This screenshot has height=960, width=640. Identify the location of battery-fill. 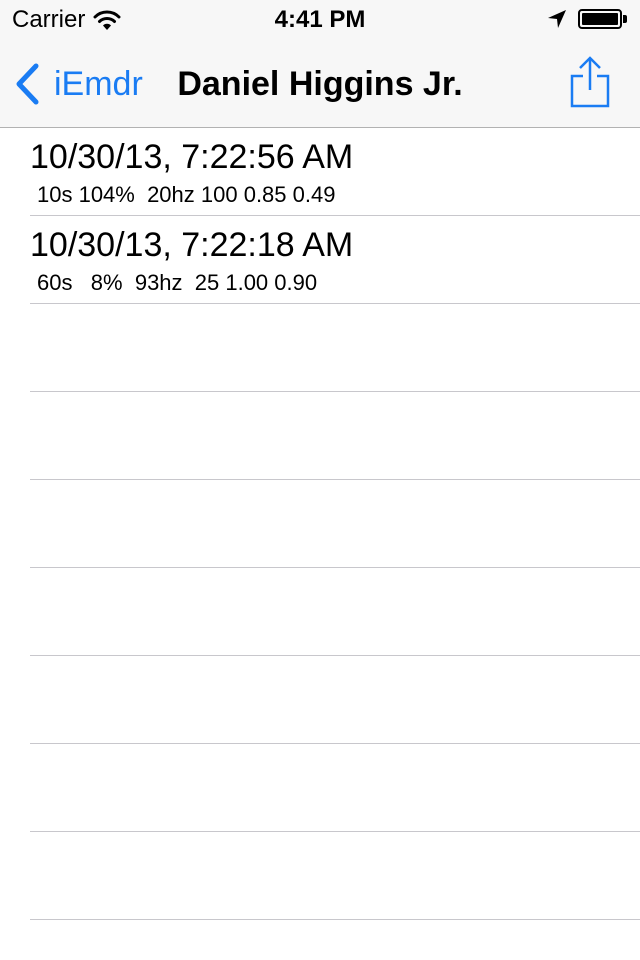
(600, 19).